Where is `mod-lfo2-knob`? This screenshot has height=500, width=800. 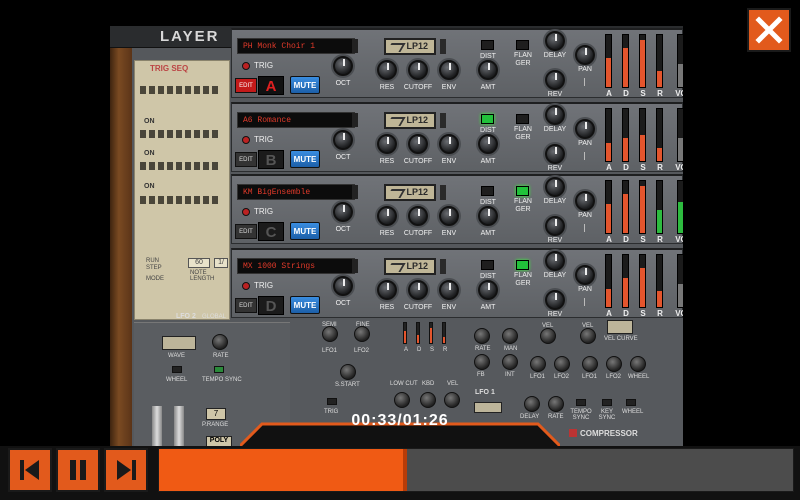
mod-lfo2-knob is located at coordinates (562, 364).